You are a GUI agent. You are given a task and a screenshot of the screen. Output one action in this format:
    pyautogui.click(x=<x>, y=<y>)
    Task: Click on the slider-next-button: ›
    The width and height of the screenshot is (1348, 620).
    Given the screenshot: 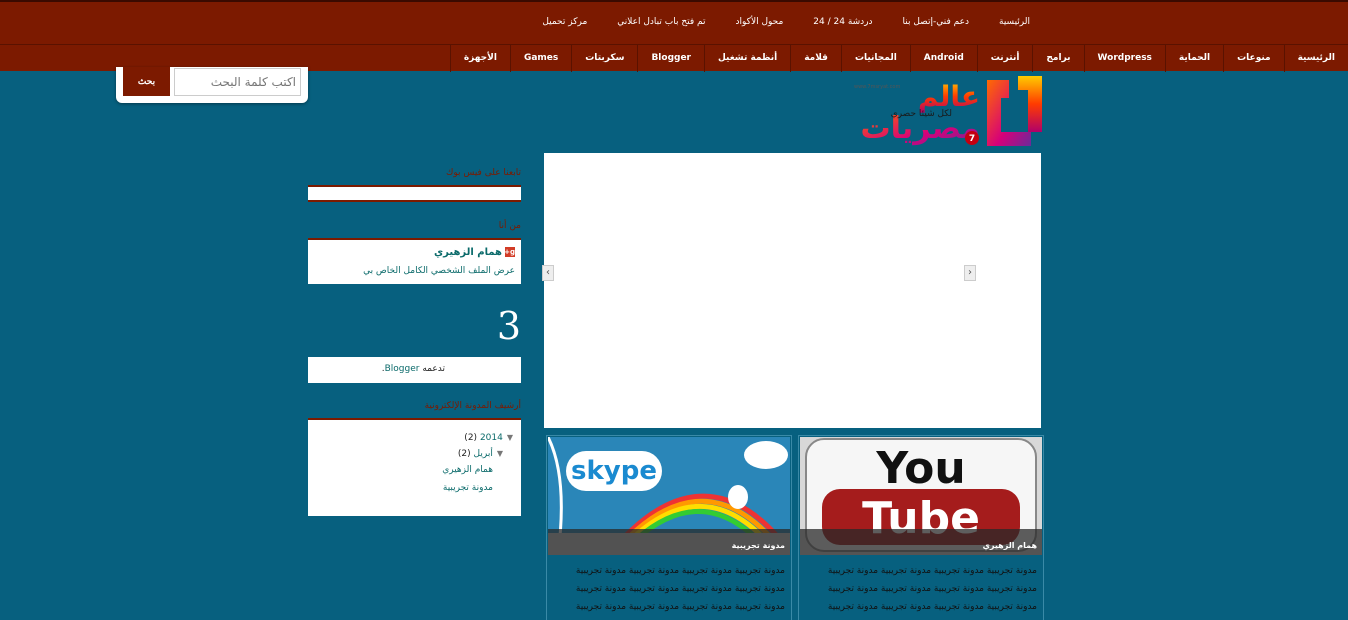 What is the action you would take?
    pyautogui.click(x=970, y=273)
    